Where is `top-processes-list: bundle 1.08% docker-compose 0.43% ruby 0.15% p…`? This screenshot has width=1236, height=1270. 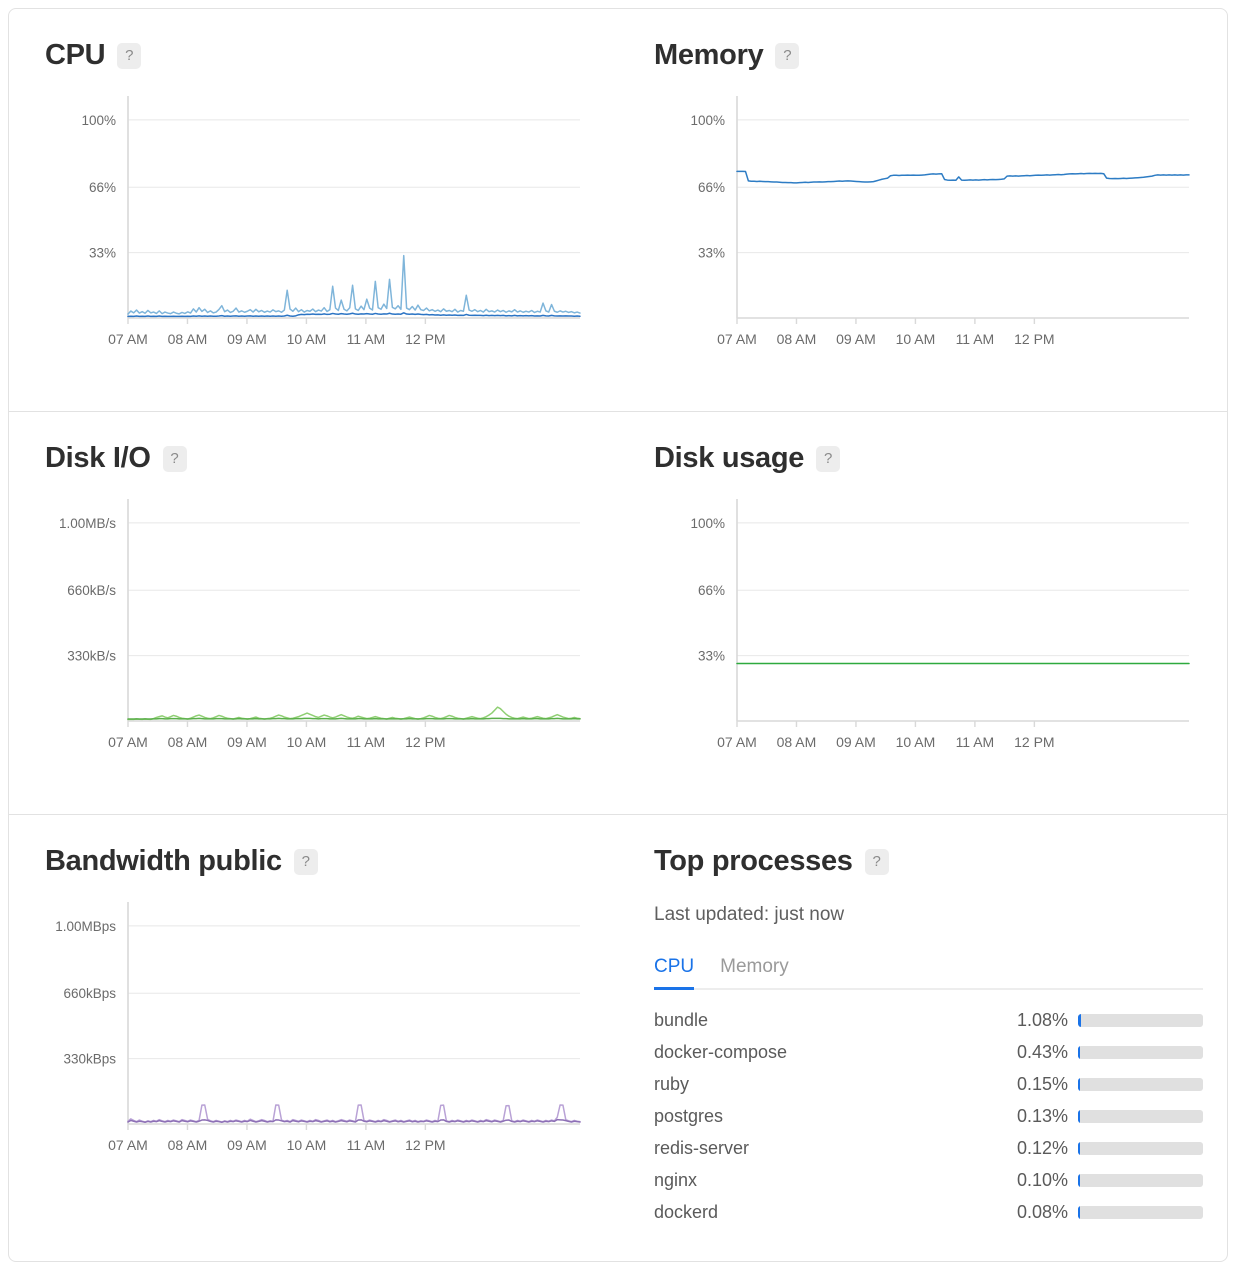
top-processes-list: bundle 1.08% docker-compose 0.43% ruby 0.15% p… is located at coordinates (928, 1116).